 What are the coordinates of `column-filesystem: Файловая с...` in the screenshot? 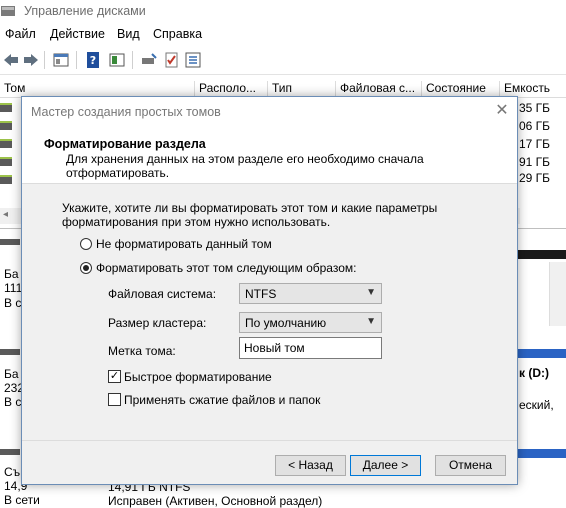 It's located at (379, 89).